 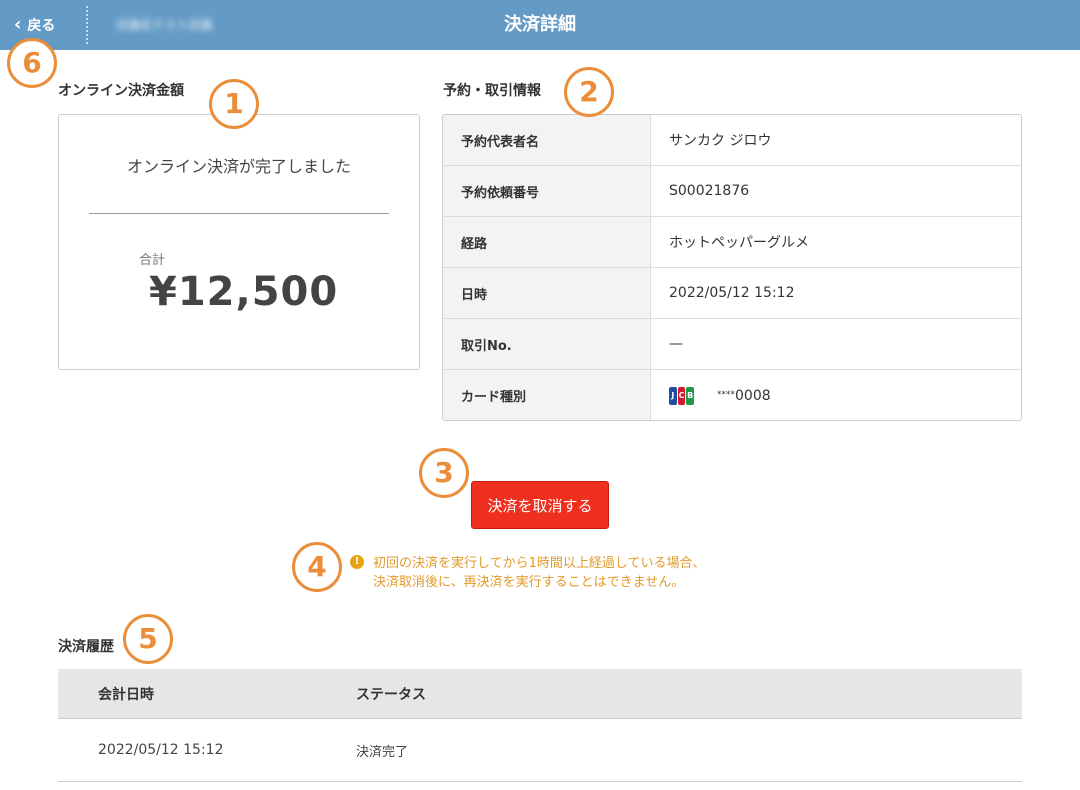 I want to click on card-type-value: JCB ****0008, so click(x=836, y=395).